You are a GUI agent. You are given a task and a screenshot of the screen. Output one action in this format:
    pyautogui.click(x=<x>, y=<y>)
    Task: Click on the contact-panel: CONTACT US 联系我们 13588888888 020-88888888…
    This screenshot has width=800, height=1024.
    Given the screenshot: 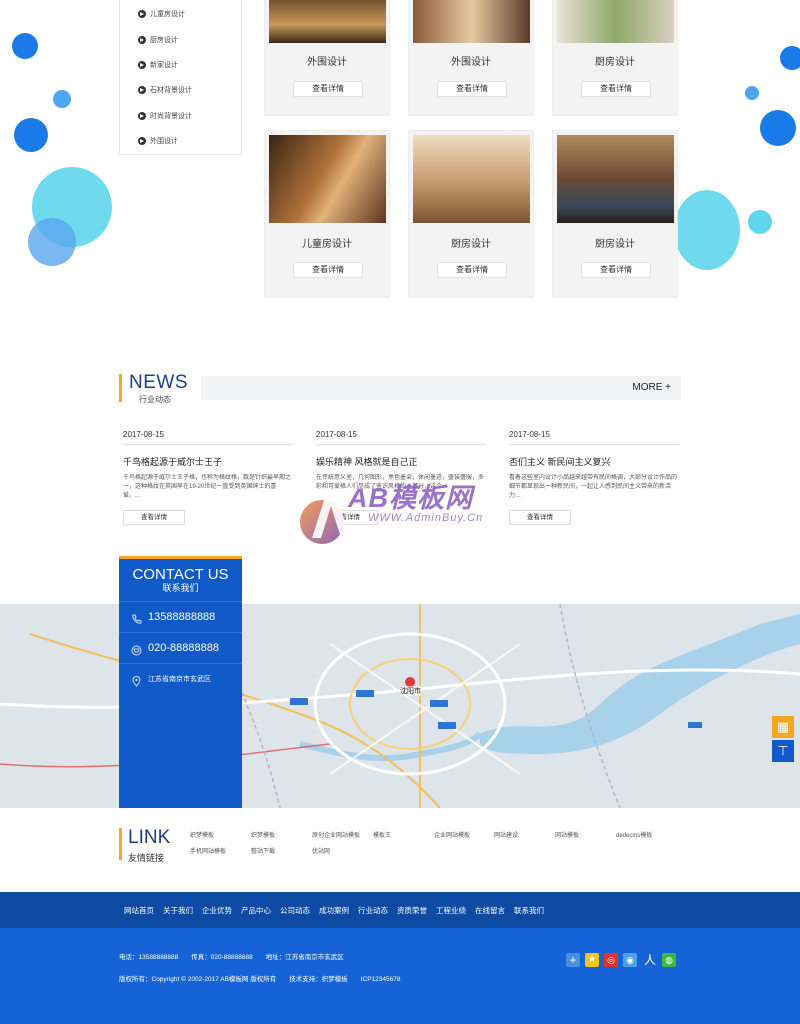 What is the action you would take?
    pyautogui.click(x=180, y=682)
    